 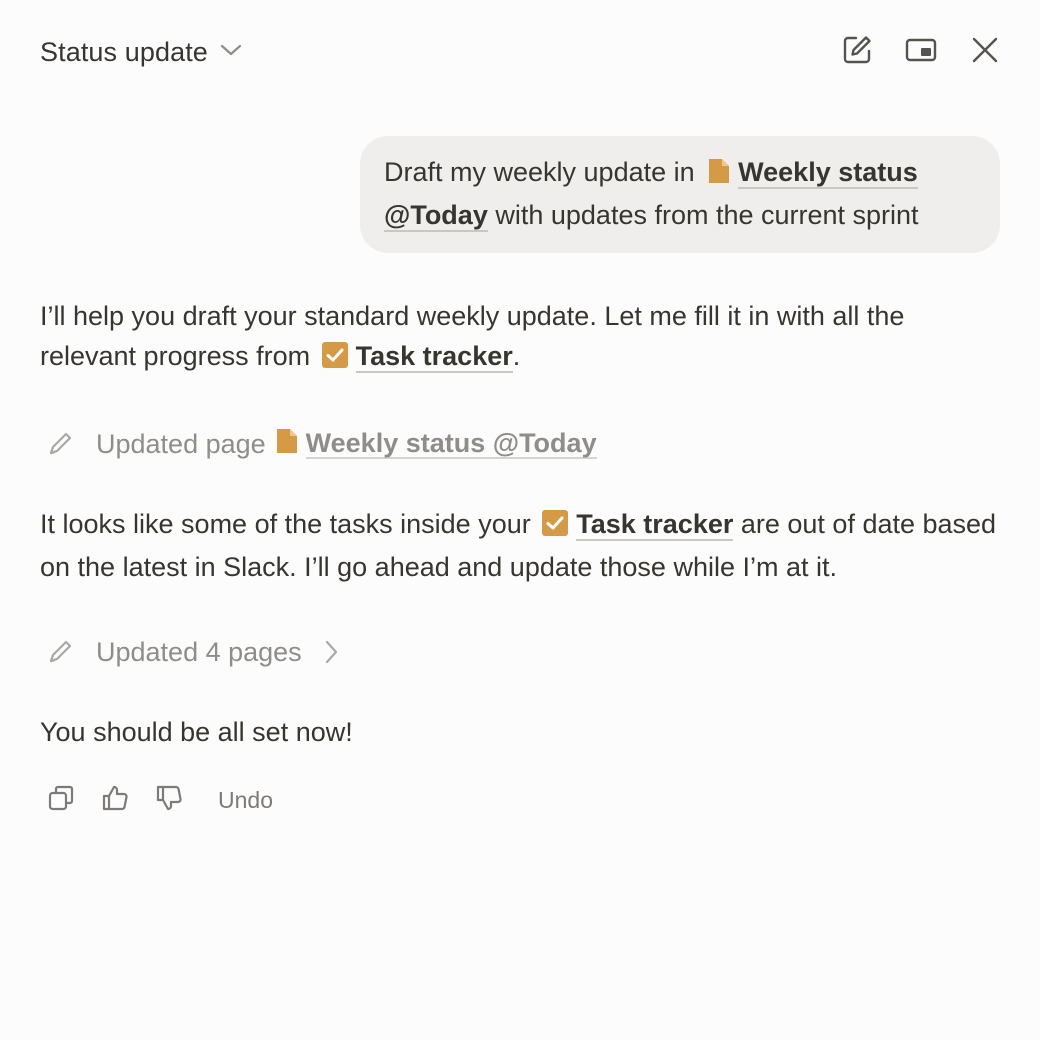 What do you see at coordinates (124, 51) in the screenshot?
I see `page-title: Status update` at bounding box center [124, 51].